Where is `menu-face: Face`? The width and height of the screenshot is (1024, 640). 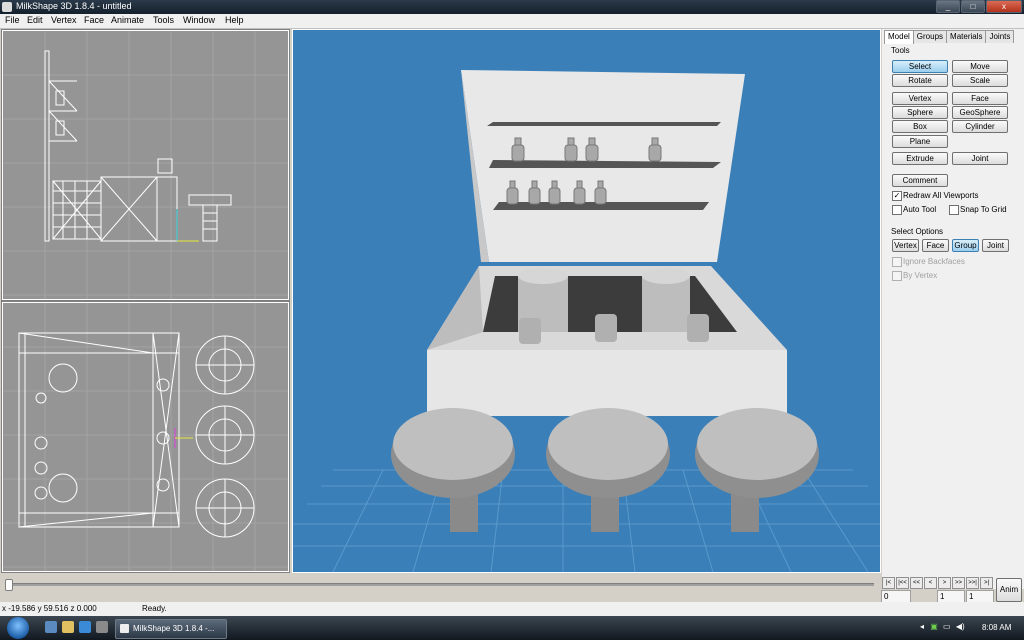
menu-face: Face is located at coordinates (94, 20).